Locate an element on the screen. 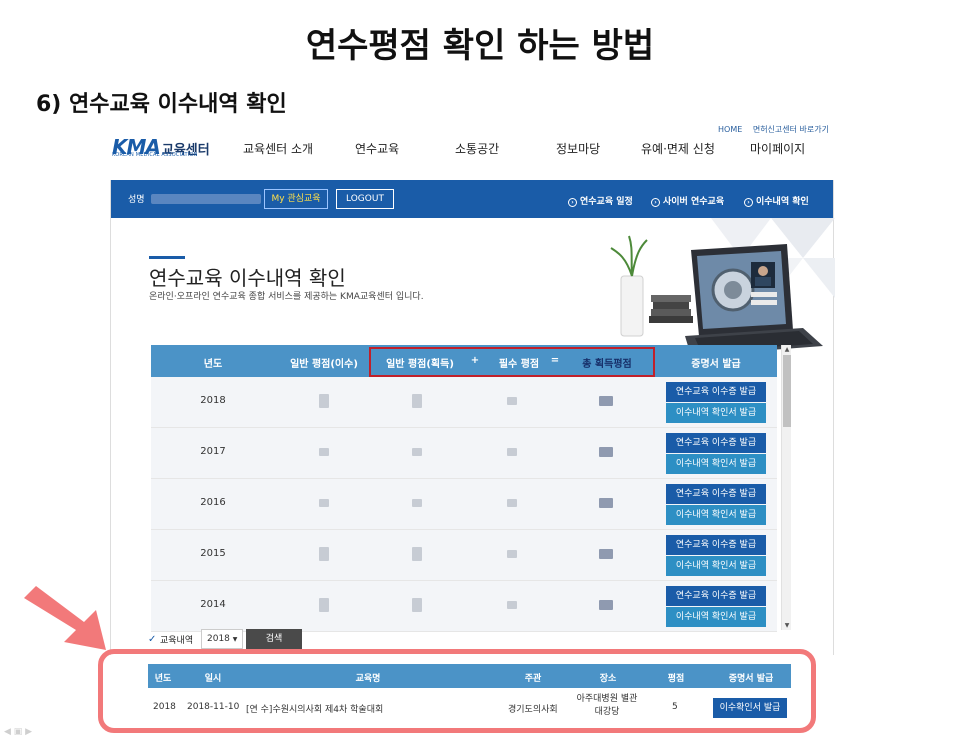 This screenshot has height=747, width=960. table-row: 2017 연수교육 이수증 발급 이수내역 확인서 발급 is located at coordinates (464, 453).